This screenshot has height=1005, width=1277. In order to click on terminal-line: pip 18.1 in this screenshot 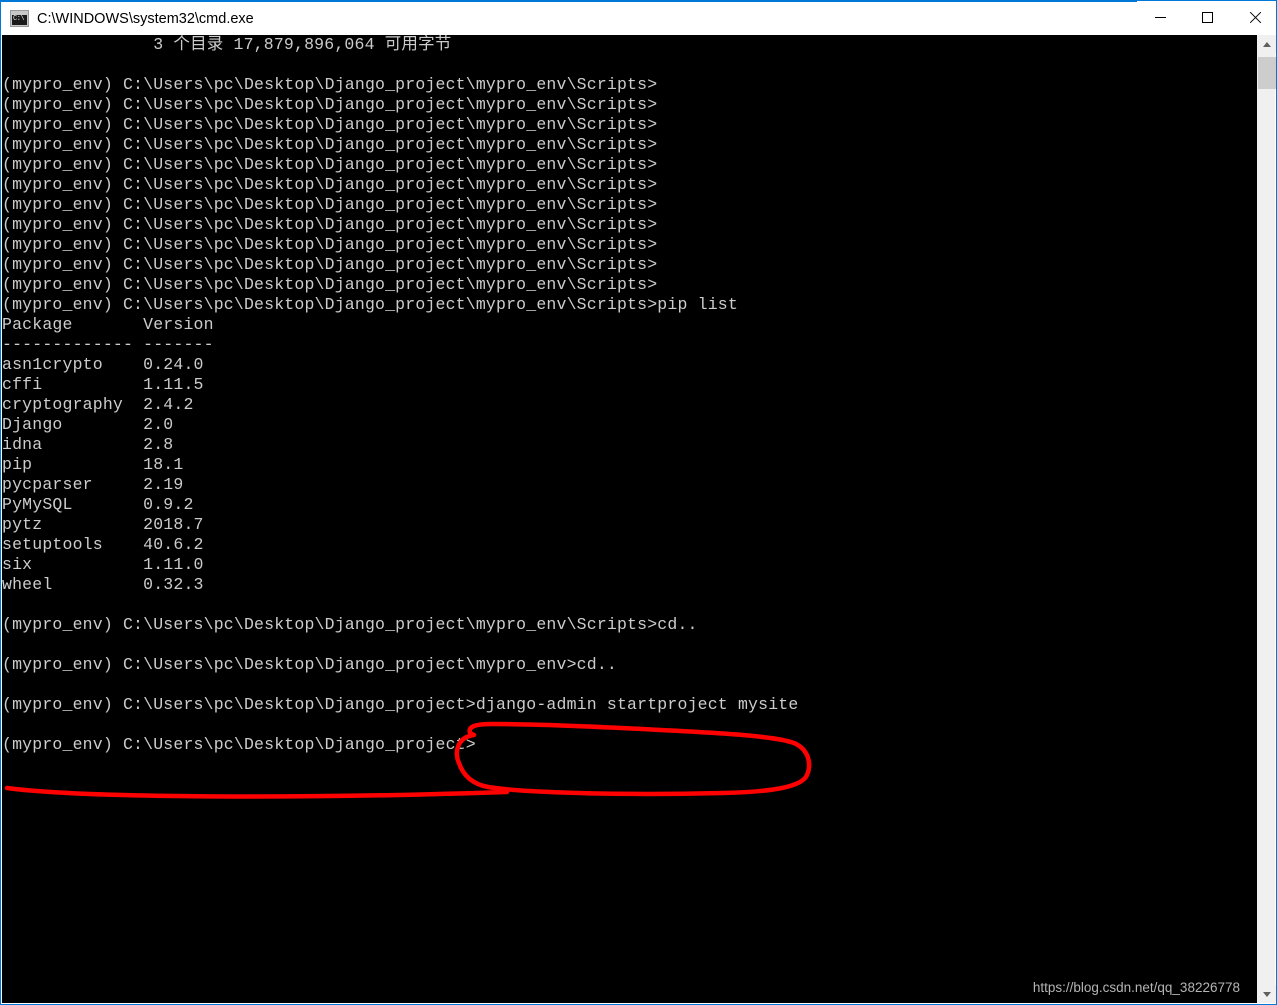, I will do `click(93, 464)`.